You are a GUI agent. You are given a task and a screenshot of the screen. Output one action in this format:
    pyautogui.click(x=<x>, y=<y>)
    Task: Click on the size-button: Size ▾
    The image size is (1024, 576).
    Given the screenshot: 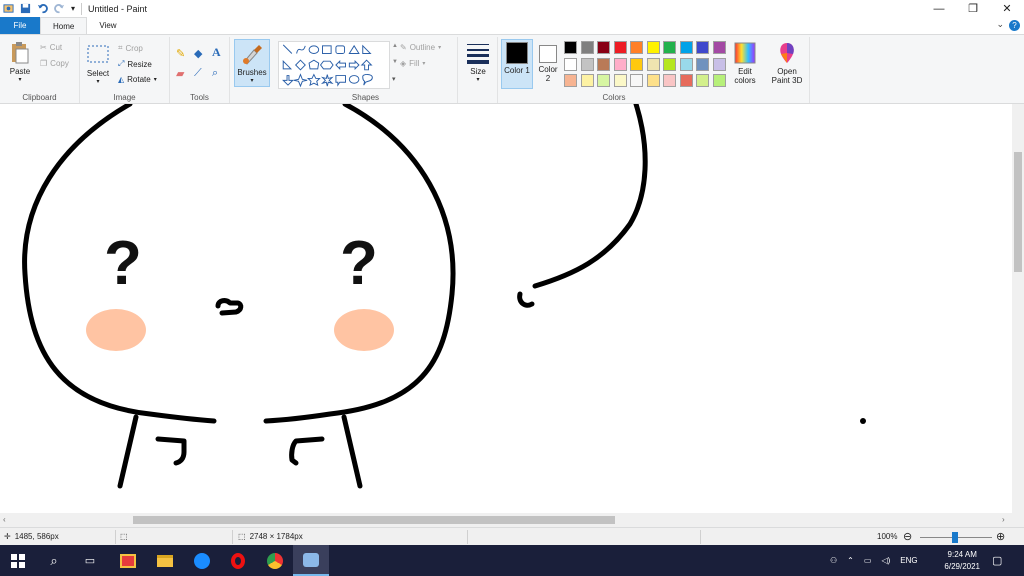 What is the action you would take?
    pyautogui.click(x=478, y=63)
    